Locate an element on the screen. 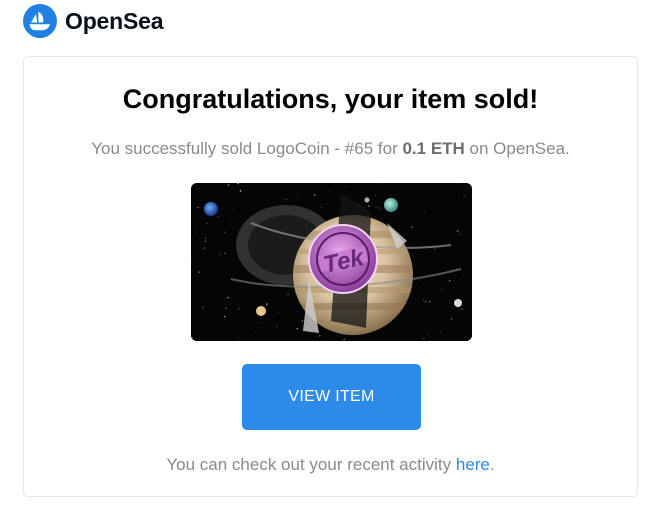 This screenshot has height=527, width=666. nft-artwork-tek-coin-planets: Tek is located at coordinates (331, 262).